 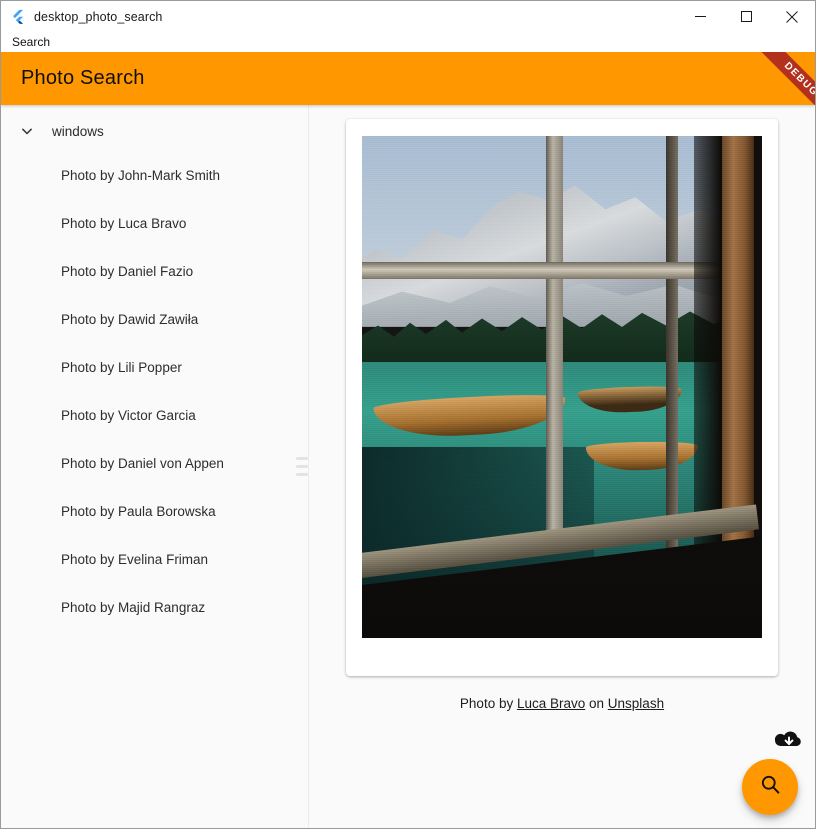 What do you see at coordinates (792, 16) in the screenshot?
I see `close-icon` at bounding box center [792, 16].